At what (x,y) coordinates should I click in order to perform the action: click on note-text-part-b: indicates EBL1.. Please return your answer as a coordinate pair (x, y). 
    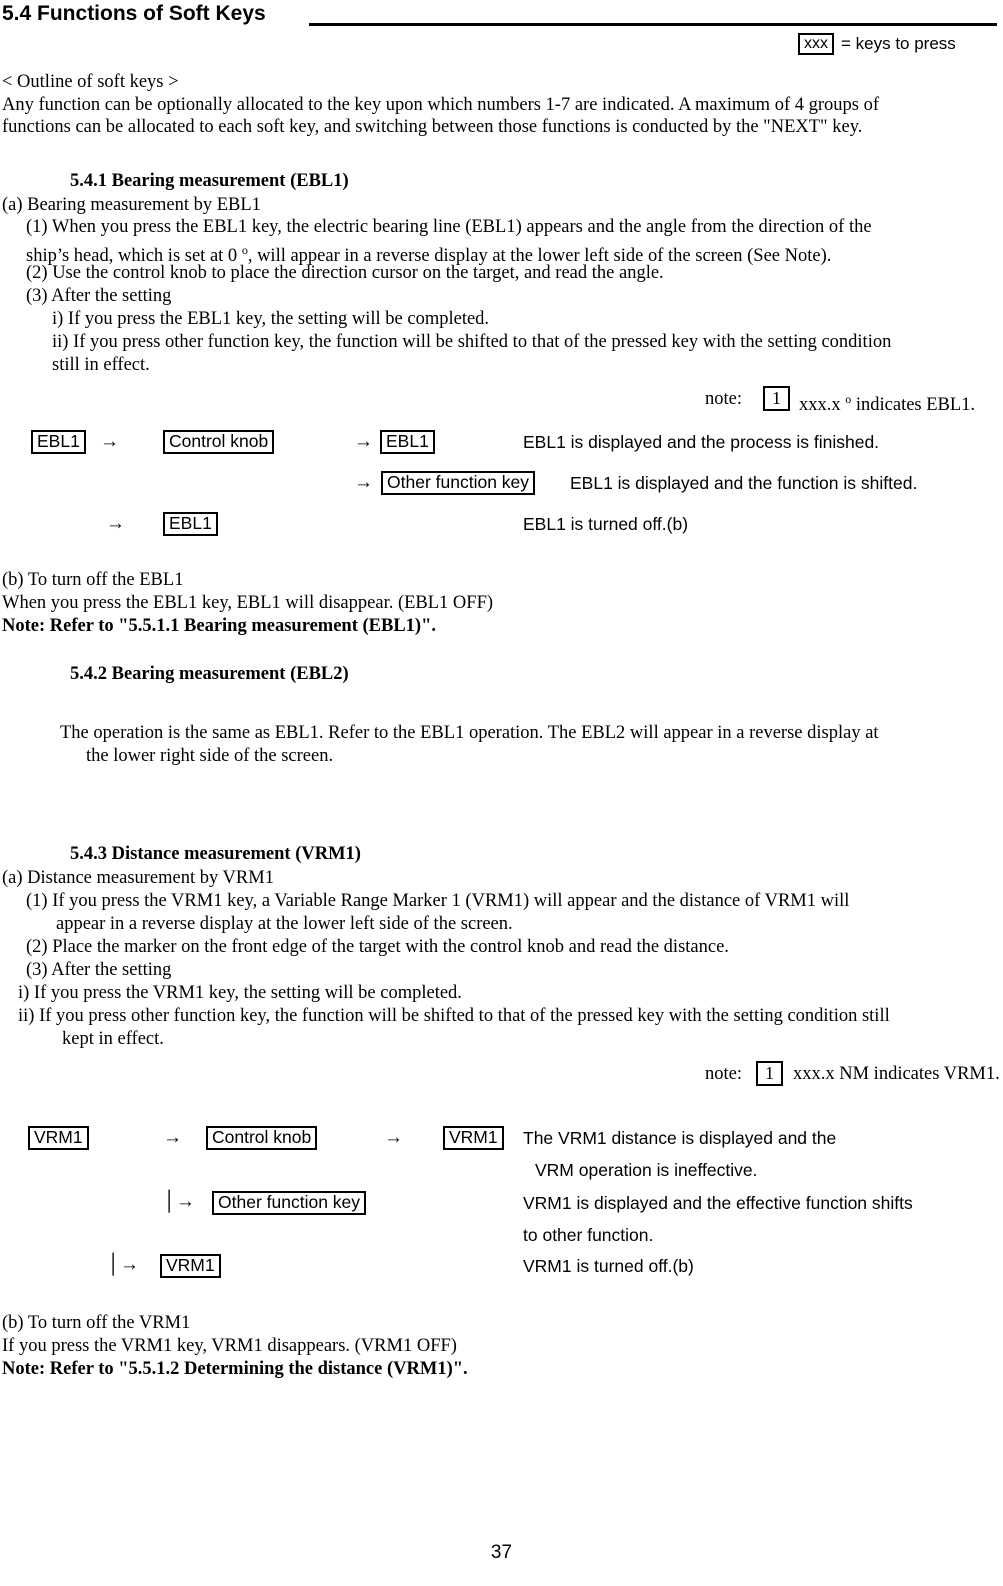
    Looking at the image, I should click on (913, 405).